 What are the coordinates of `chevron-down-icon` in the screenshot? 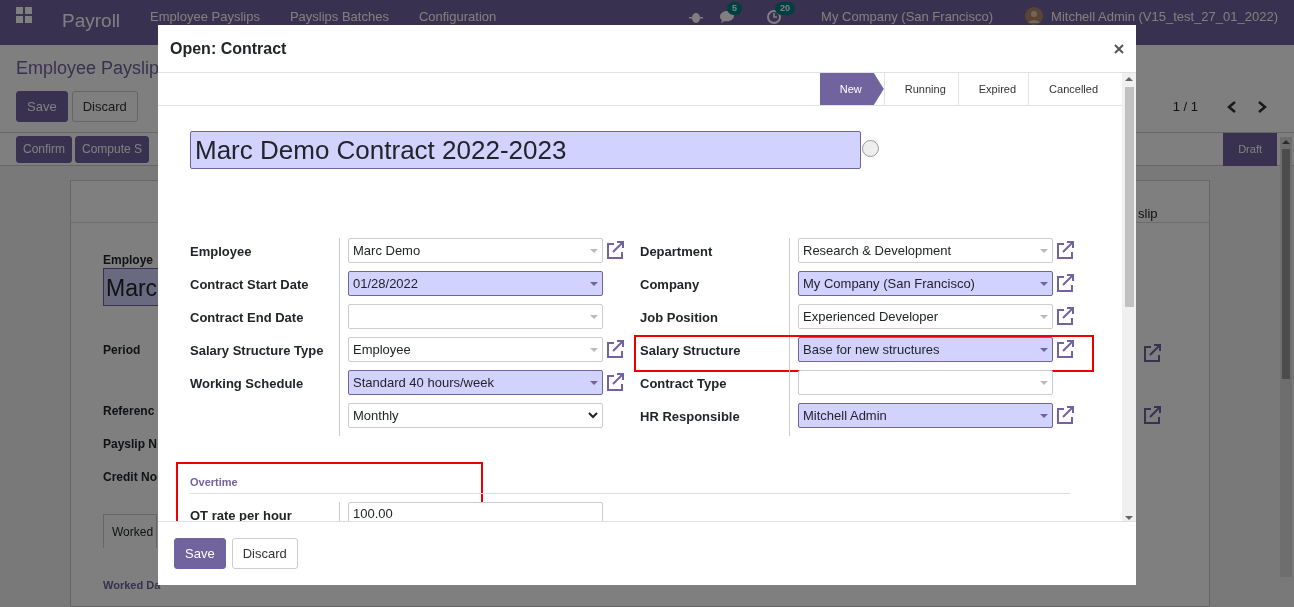 It's located at (593, 415).